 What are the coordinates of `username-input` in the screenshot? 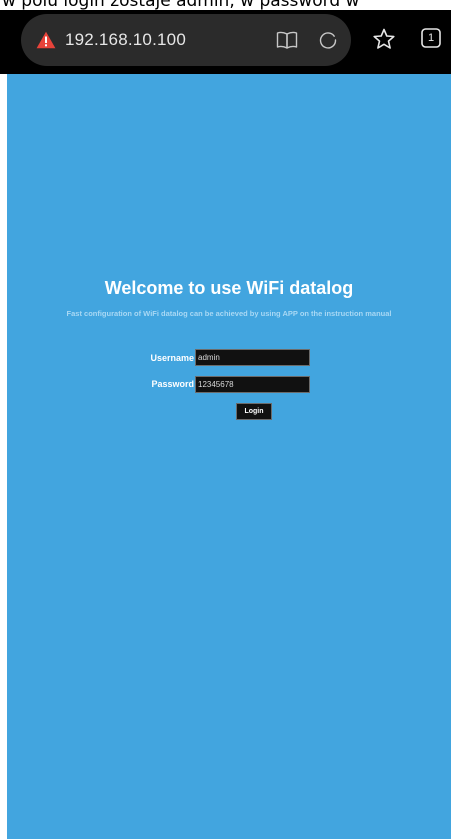 It's located at (252, 357).